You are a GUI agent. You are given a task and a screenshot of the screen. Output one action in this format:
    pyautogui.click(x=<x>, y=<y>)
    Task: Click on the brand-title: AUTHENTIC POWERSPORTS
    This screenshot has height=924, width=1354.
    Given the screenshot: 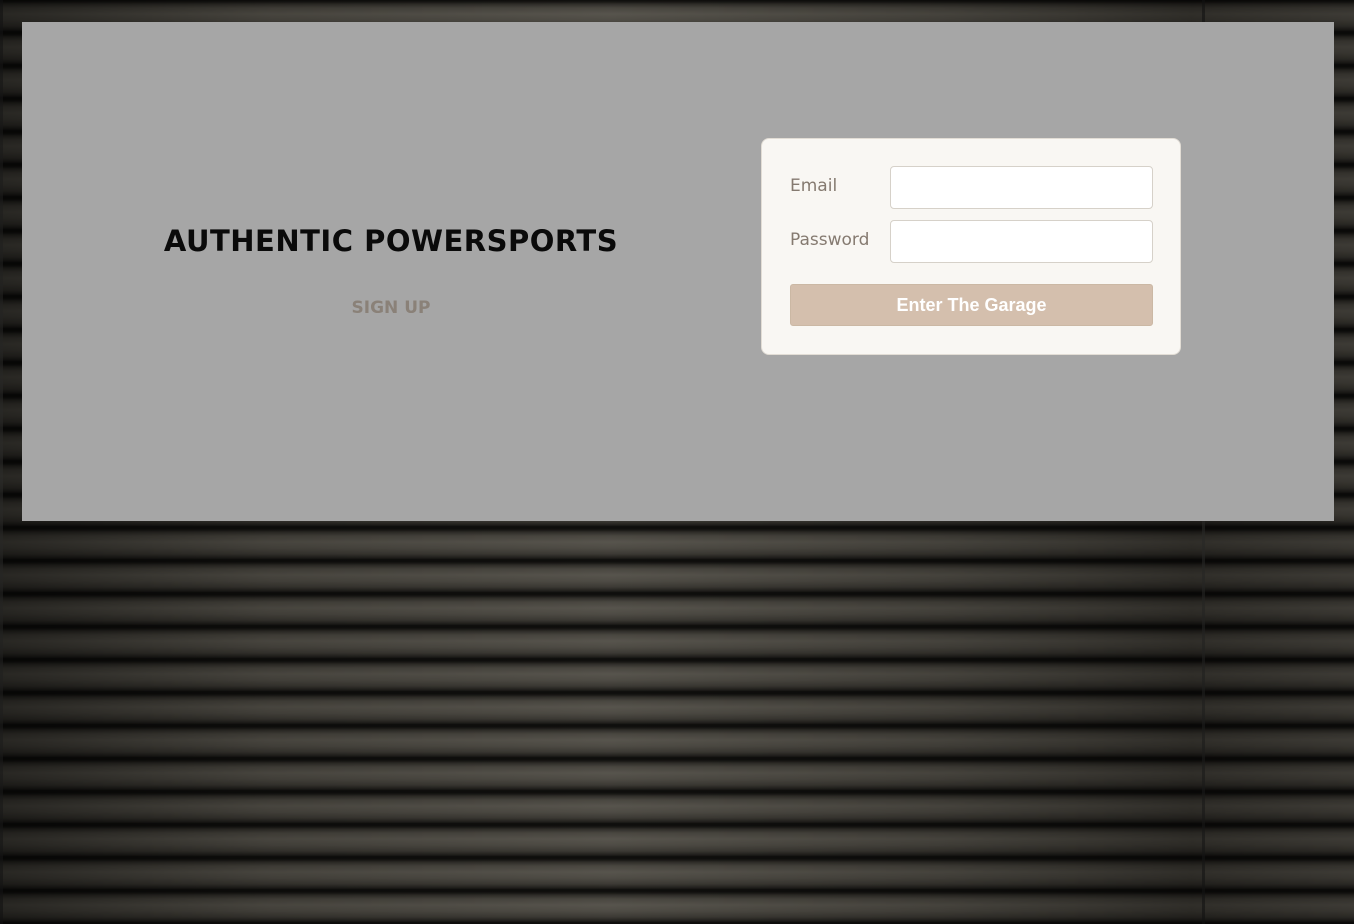 What is the action you would take?
    pyautogui.click(x=391, y=241)
    